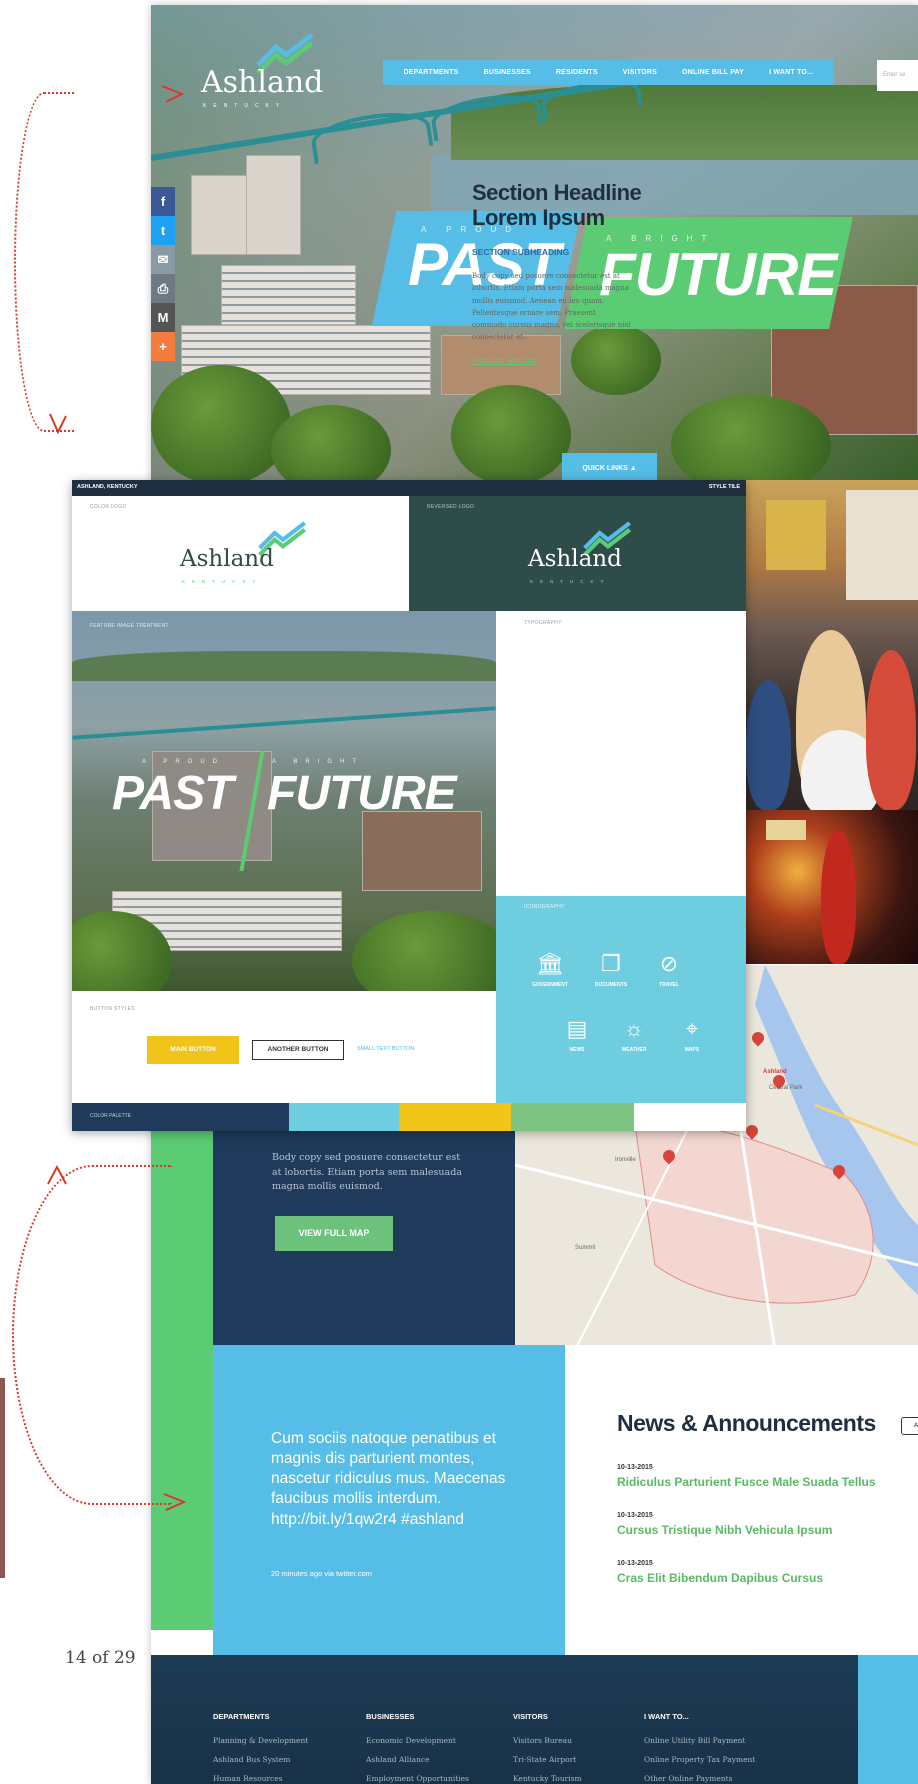 The image size is (918, 1784). What do you see at coordinates (577, 72) in the screenshot?
I see `nav-item-residents: RESIDENTS` at bounding box center [577, 72].